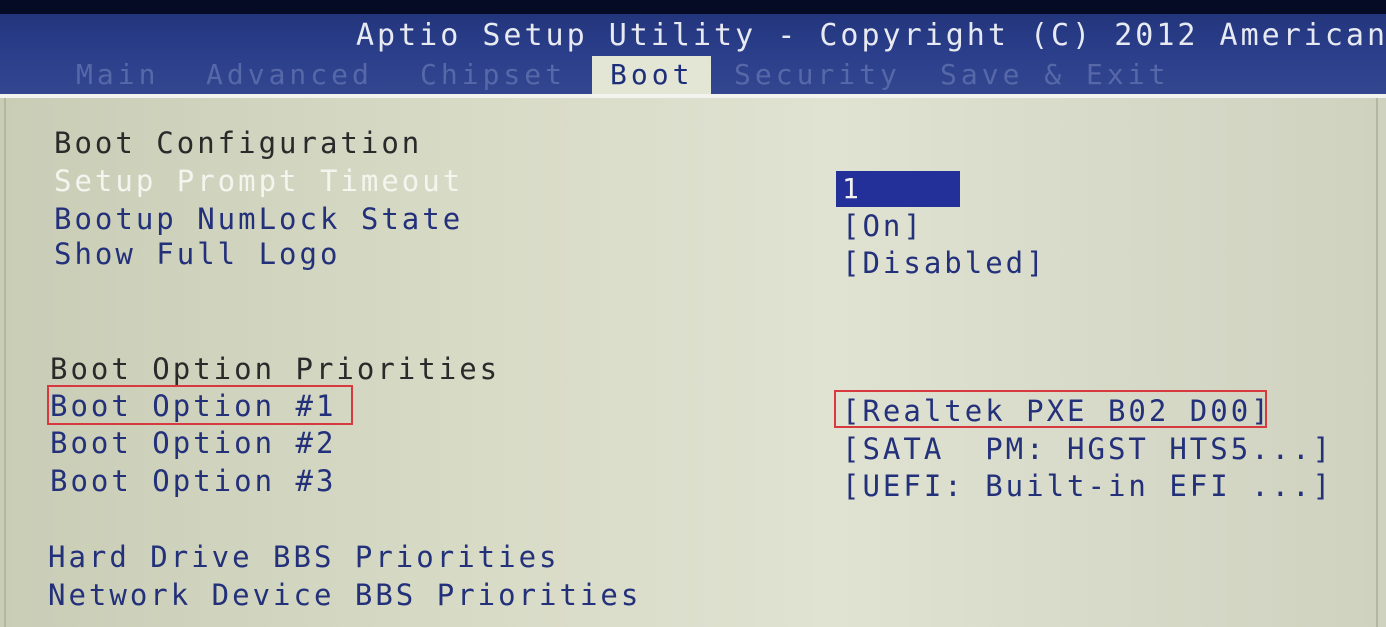 This screenshot has height=627, width=1386. What do you see at coordinates (344, 595) in the screenshot?
I see `network-device-bbs-priorities-link: Network Device BBS Priorities` at bounding box center [344, 595].